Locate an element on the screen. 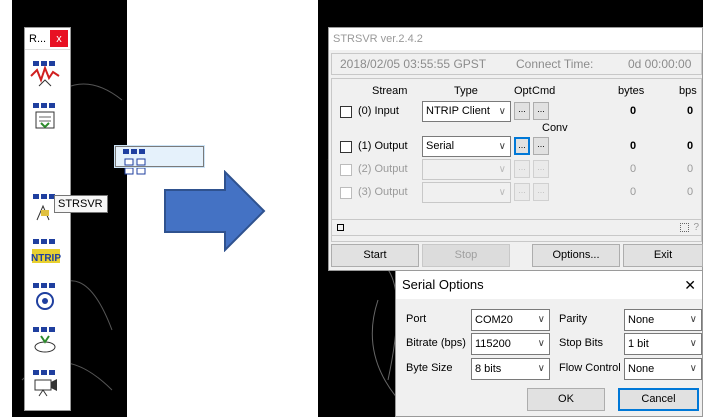 This screenshot has height=417, width=703. rtkvideo-icon is located at coordinates (46, 383).